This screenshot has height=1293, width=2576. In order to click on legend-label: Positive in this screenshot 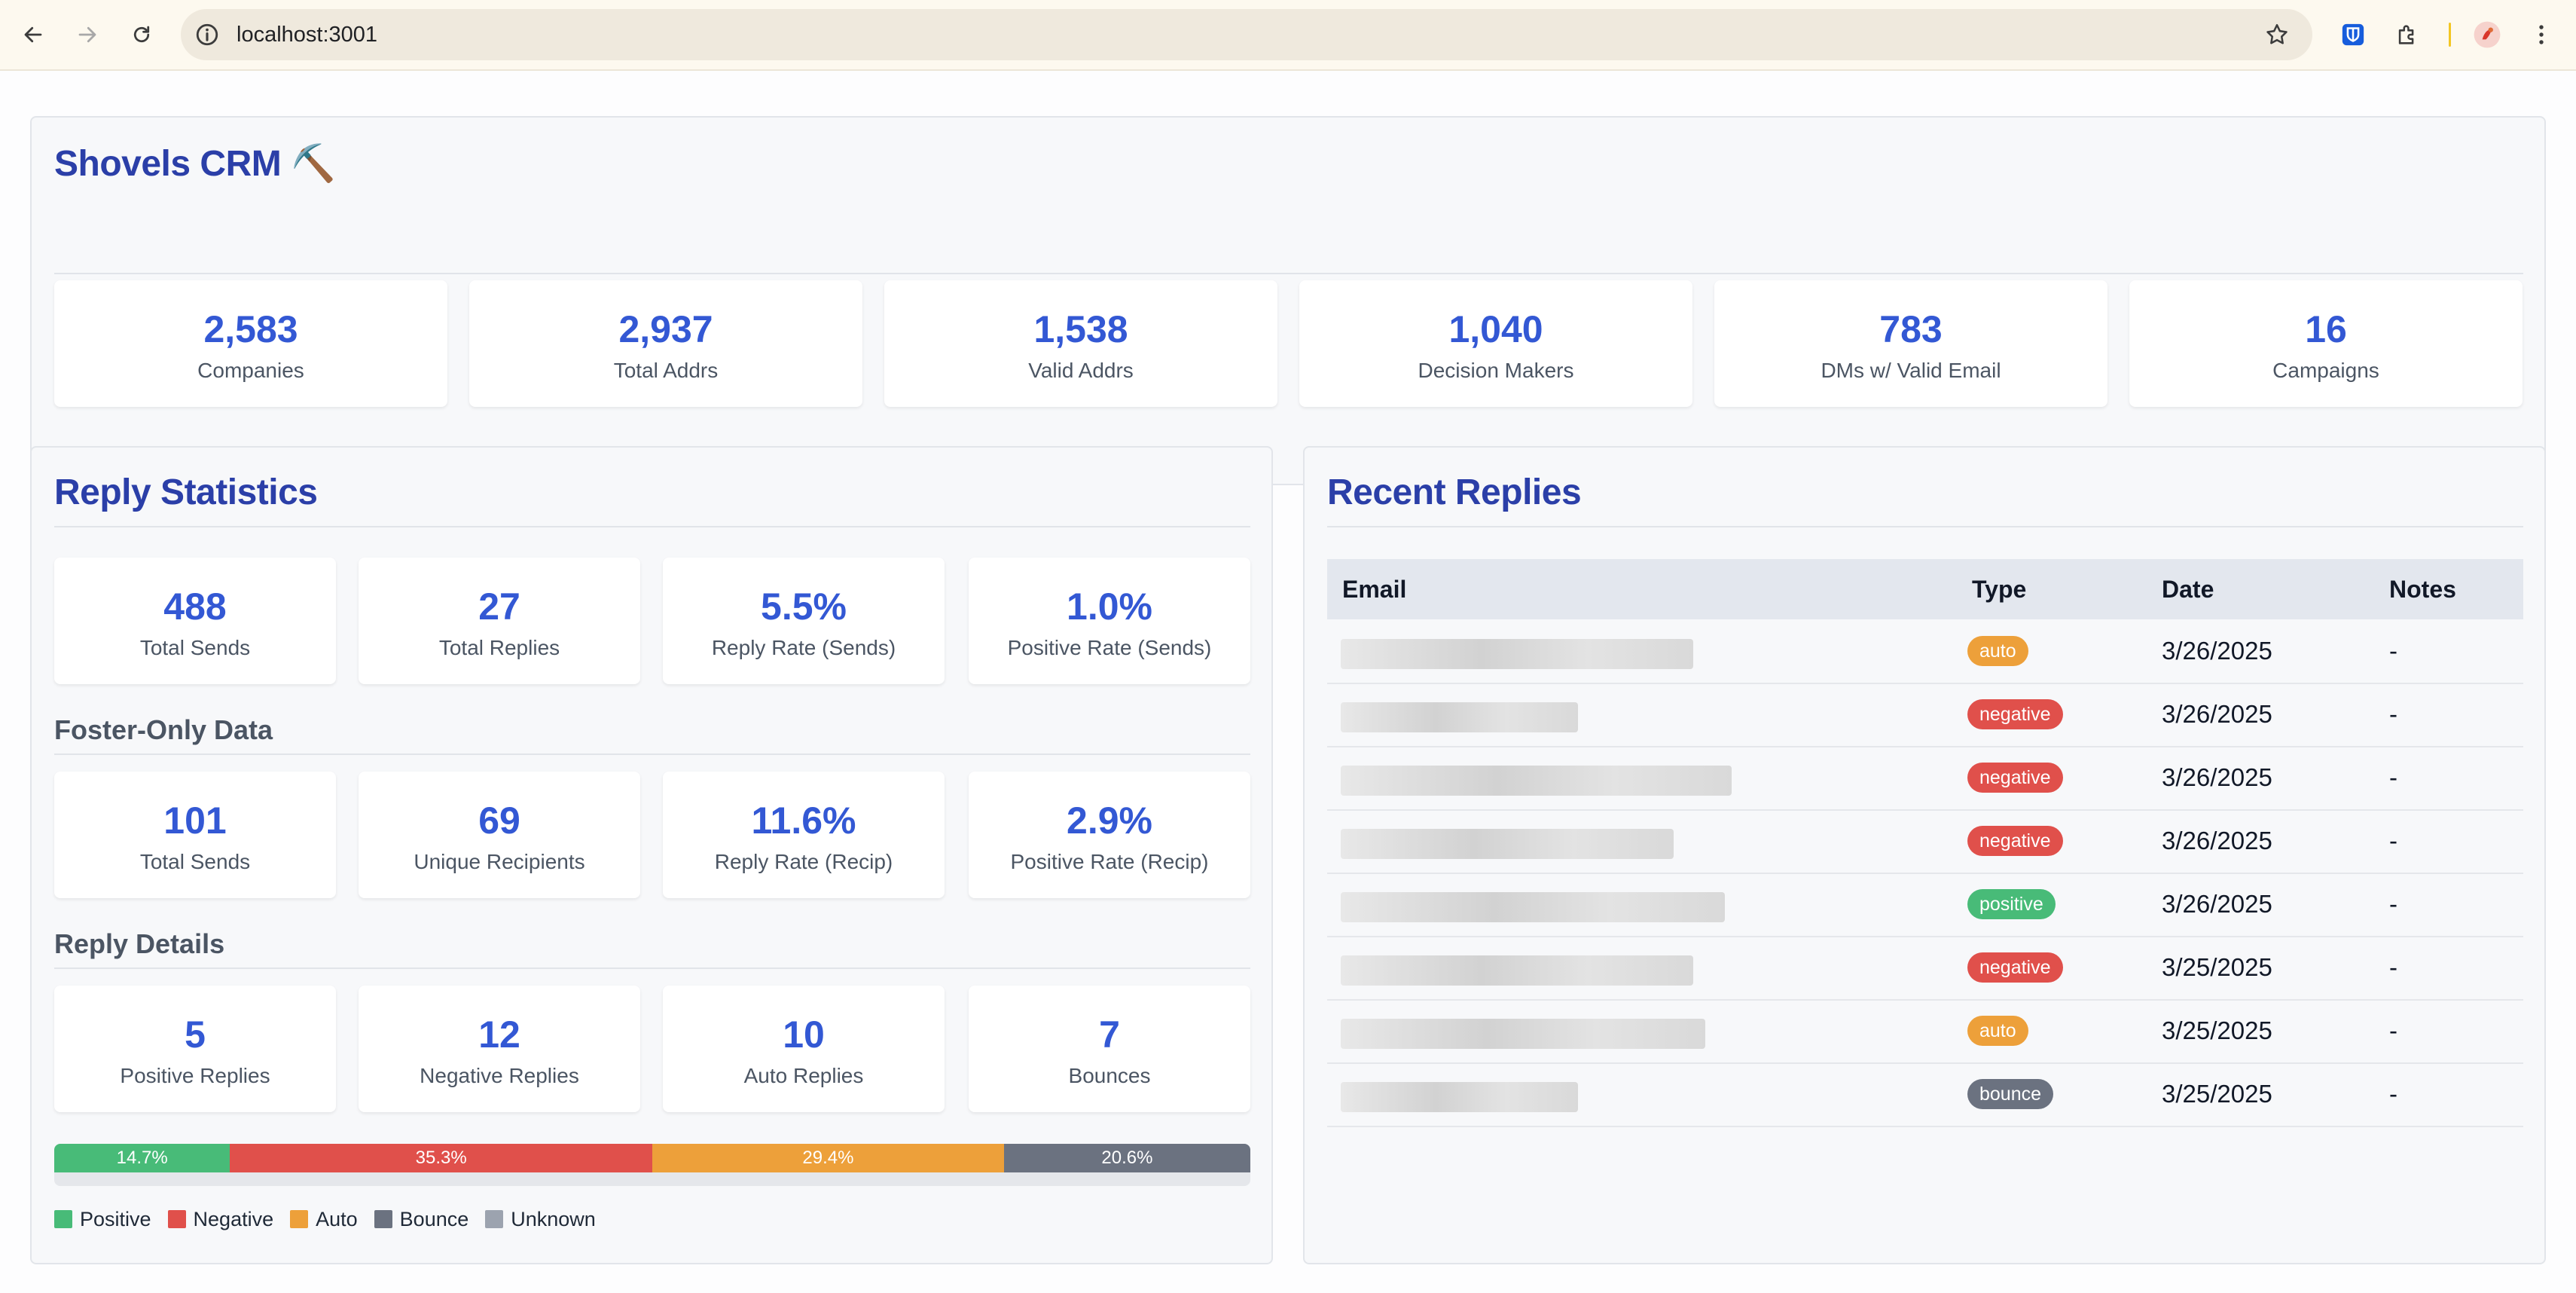, I will do `click(116, 1218)`.